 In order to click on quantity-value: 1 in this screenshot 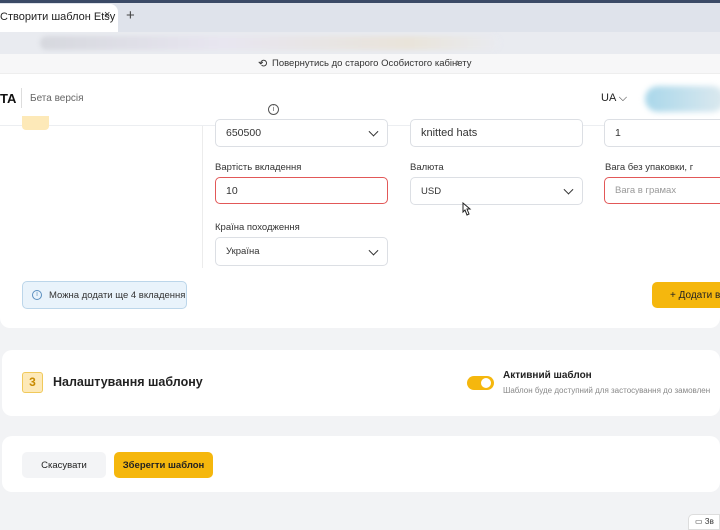, I will do `click(618, 133)`.